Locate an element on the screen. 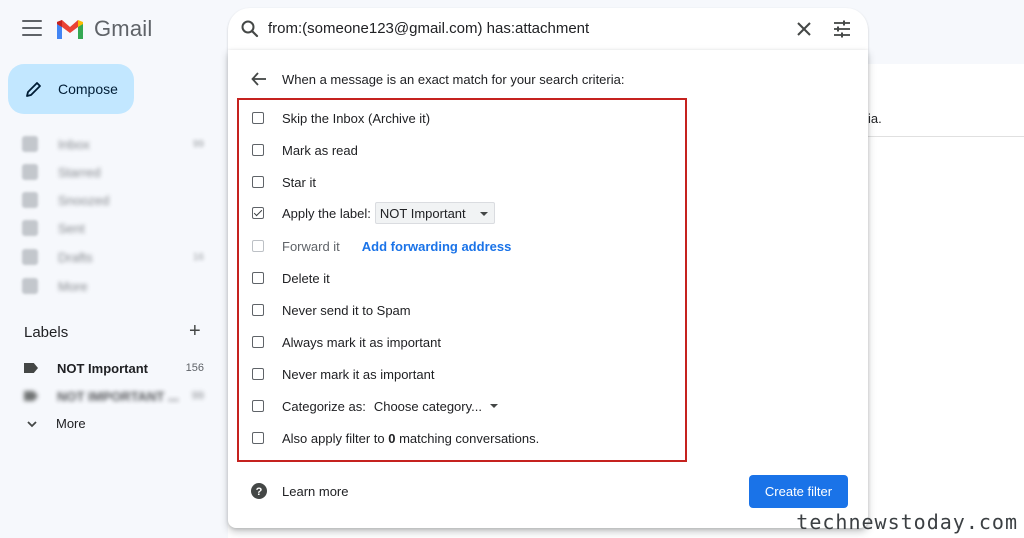  sidebar-item-label: Snoozed is located at coordinates (84, 200).